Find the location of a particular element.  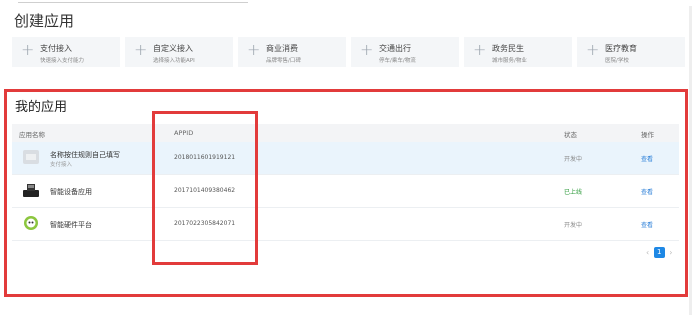

appid-column-highlight-box is located at coordinates (205, 188).